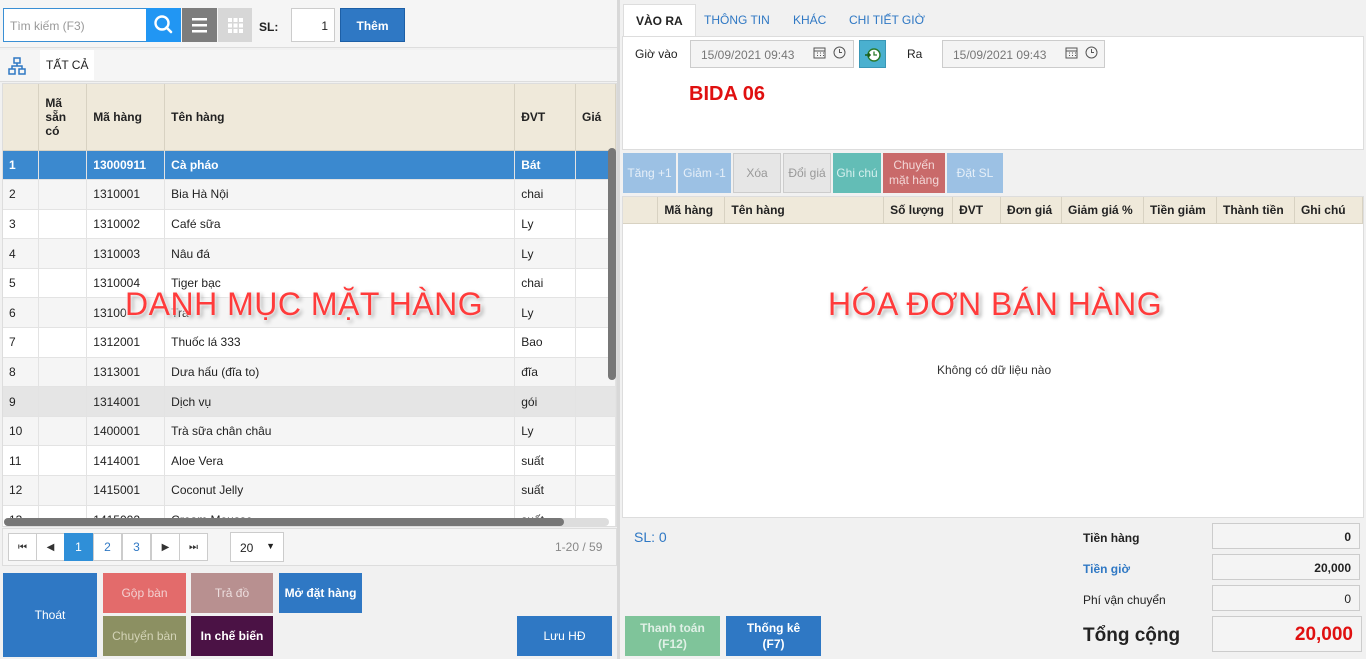 The image size is (1366, 659). I want to click on time-fee-label: Tiền giờ, so click(1106, 569).